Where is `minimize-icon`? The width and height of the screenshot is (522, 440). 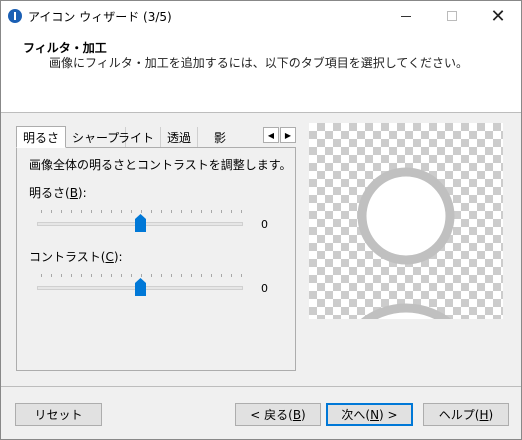 minimize-icon is located at coordinates (406, 16).